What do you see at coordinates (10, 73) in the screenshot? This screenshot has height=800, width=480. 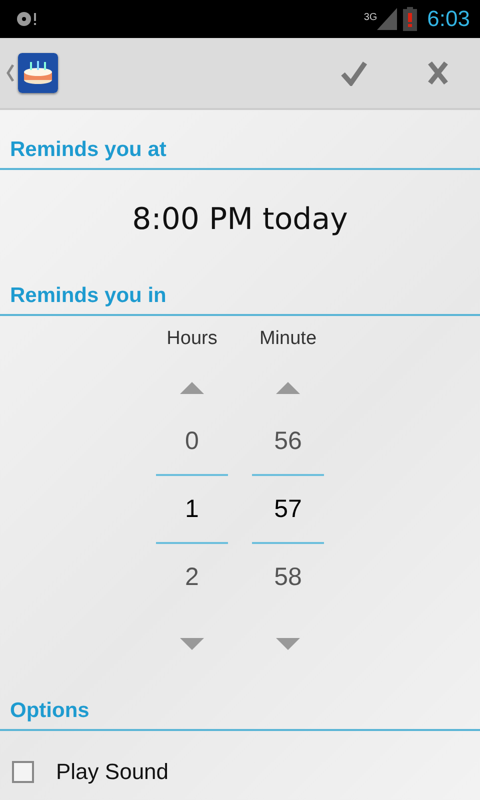 I see `chevron-icon` at bounding box center [10, 73].